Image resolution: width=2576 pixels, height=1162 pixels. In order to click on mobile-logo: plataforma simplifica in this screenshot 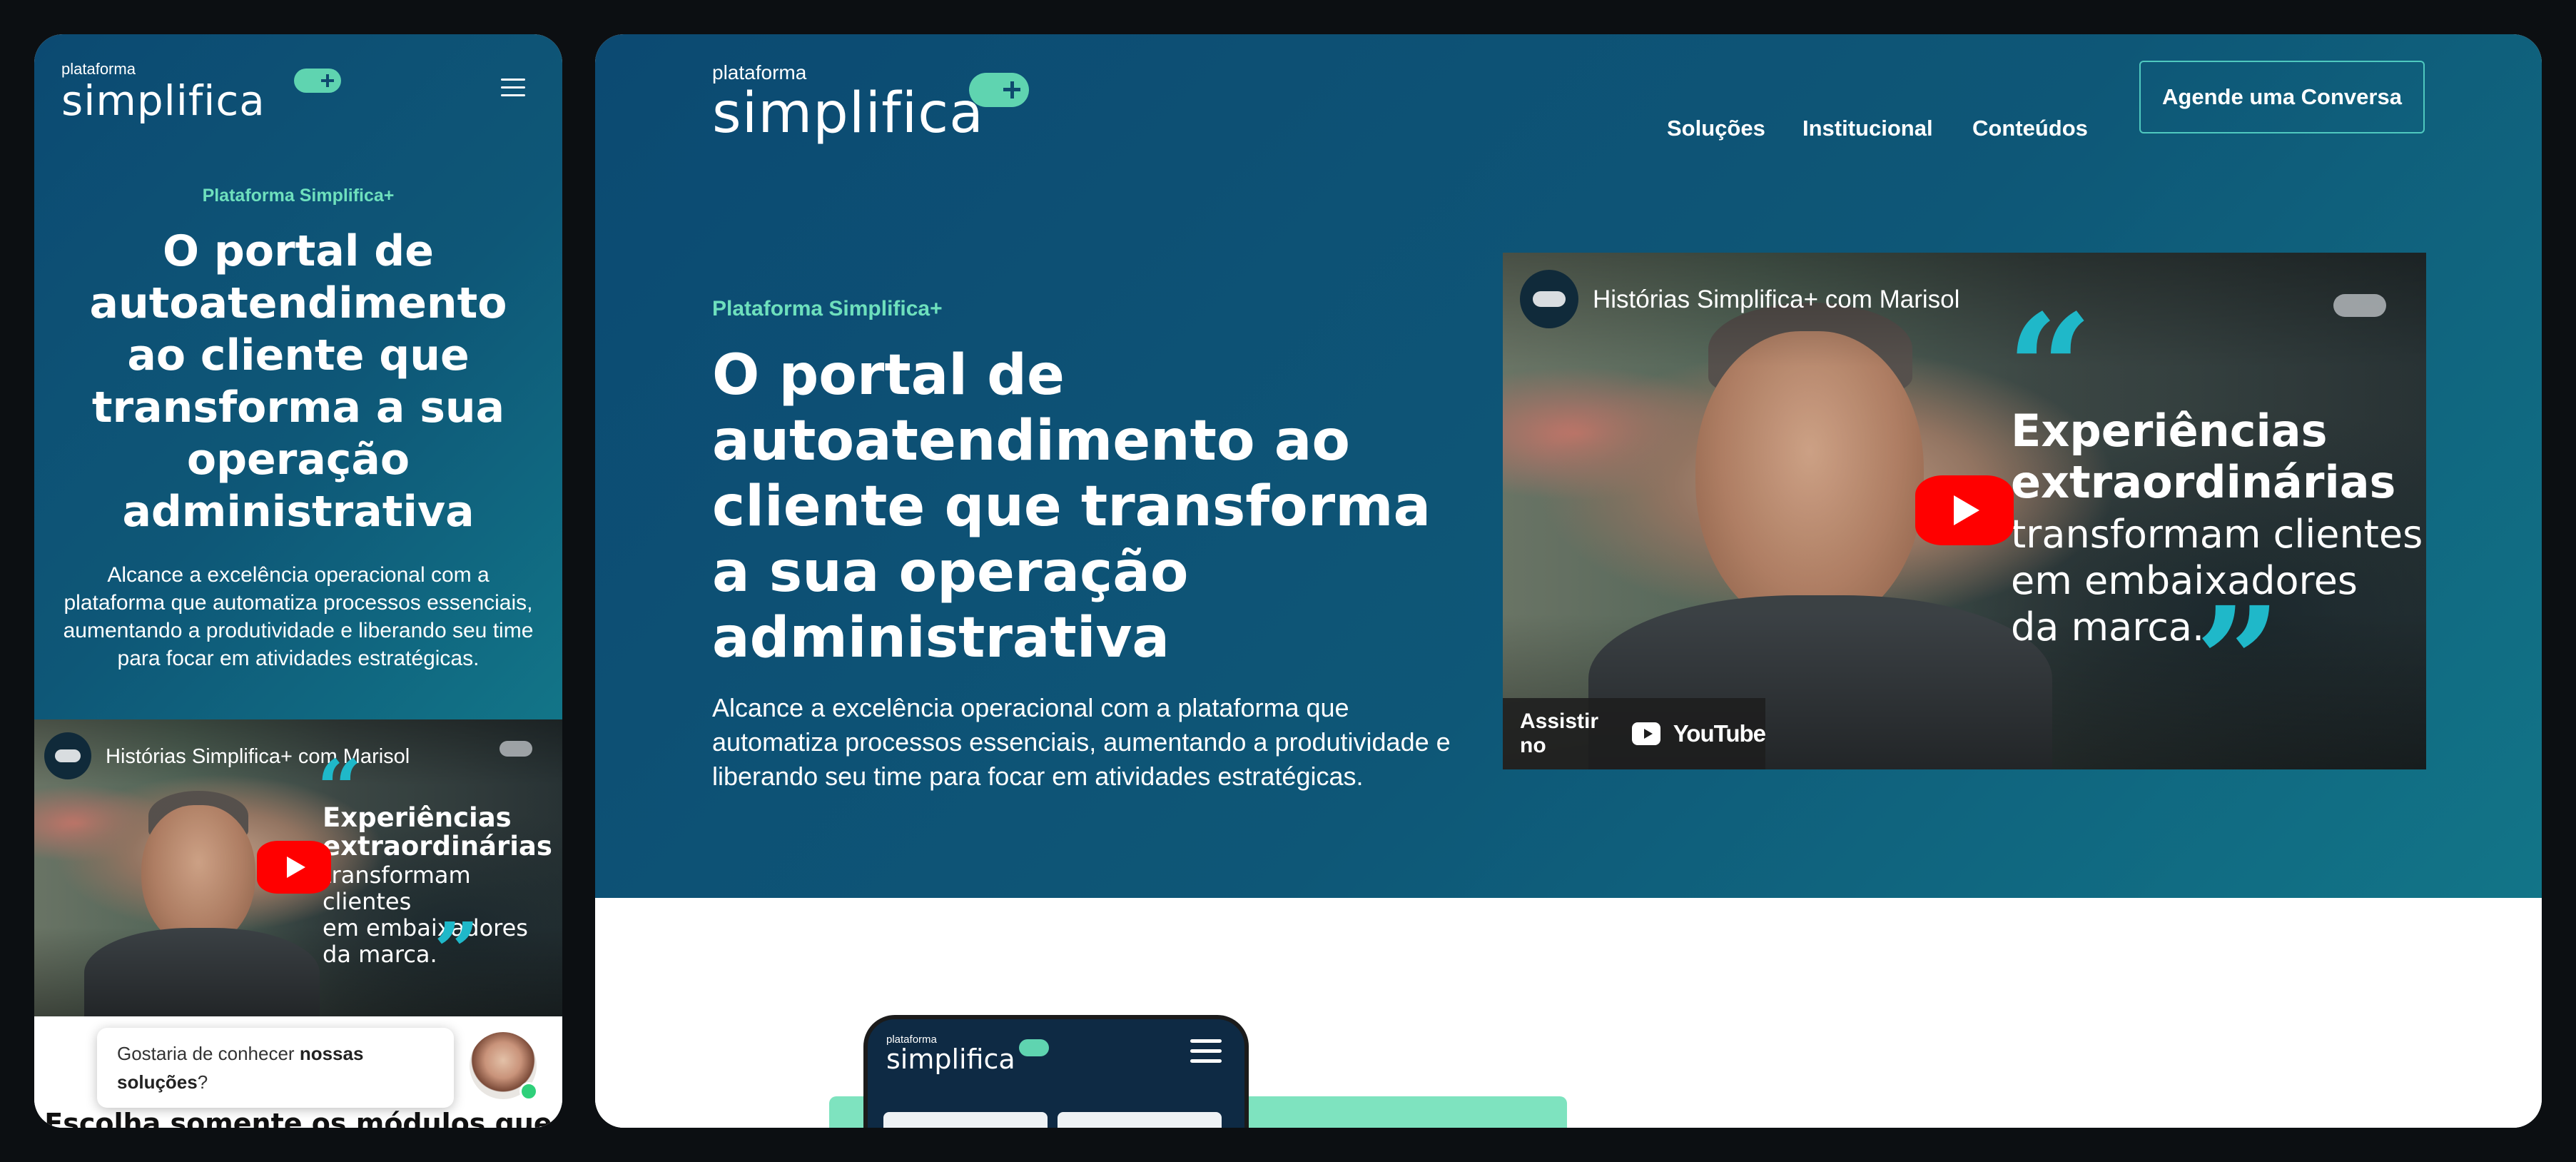, I will do `click(201, 92)`.